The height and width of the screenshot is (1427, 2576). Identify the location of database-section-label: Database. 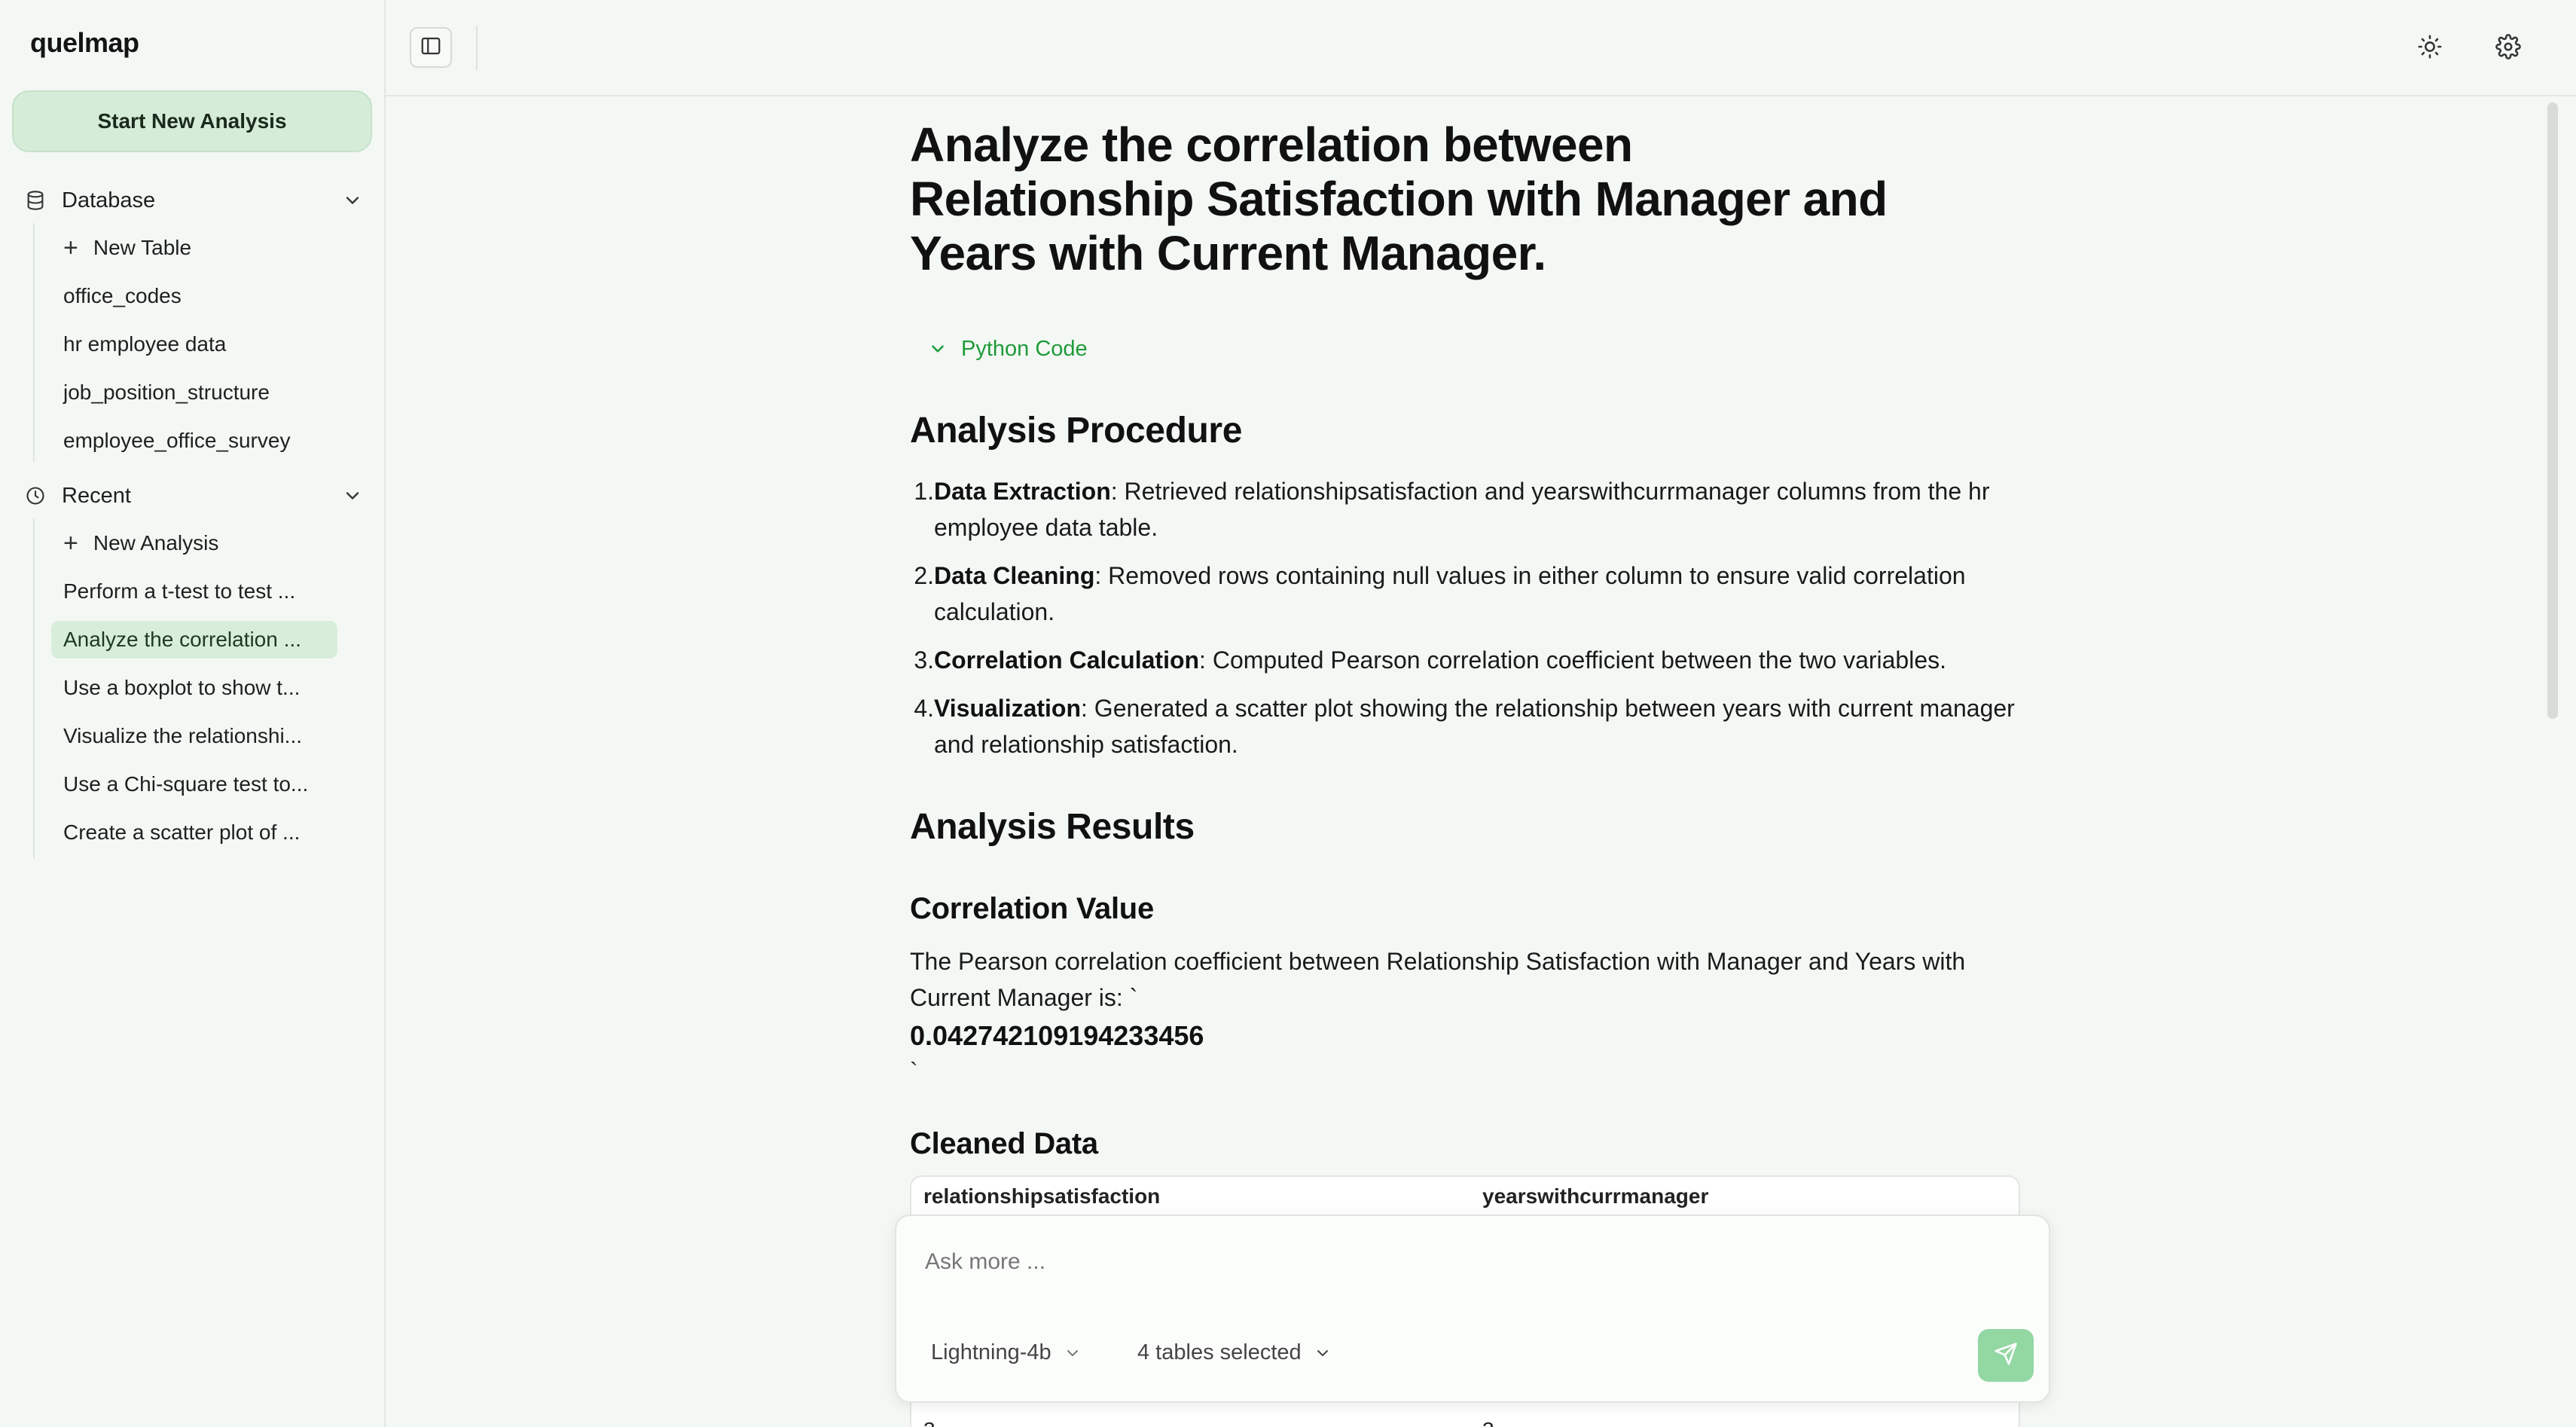
(109, 200).